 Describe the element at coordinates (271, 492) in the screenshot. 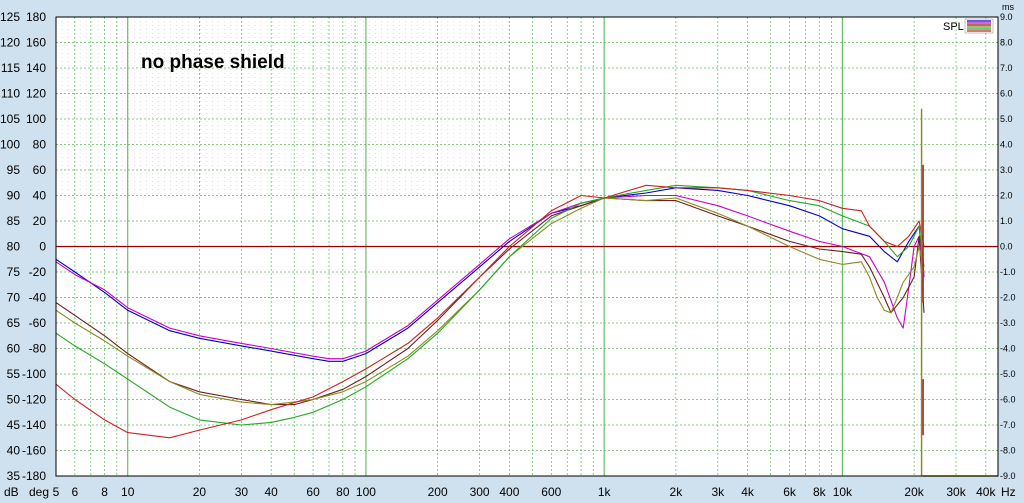

I see `x-tick-label: 40` at that location.